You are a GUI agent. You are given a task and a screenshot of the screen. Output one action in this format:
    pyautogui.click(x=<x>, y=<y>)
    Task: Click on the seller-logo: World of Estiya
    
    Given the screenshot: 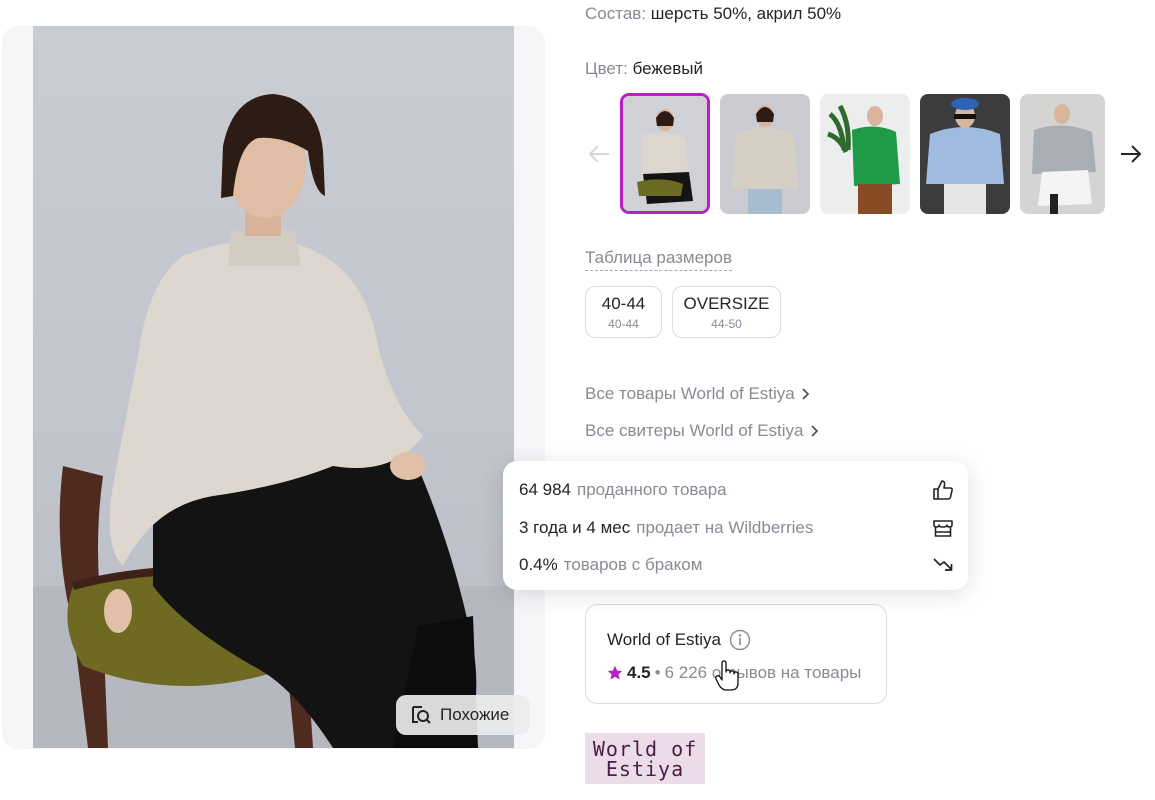 What is the action you would take?
    pyautogui.click(x=645, y=758)
    